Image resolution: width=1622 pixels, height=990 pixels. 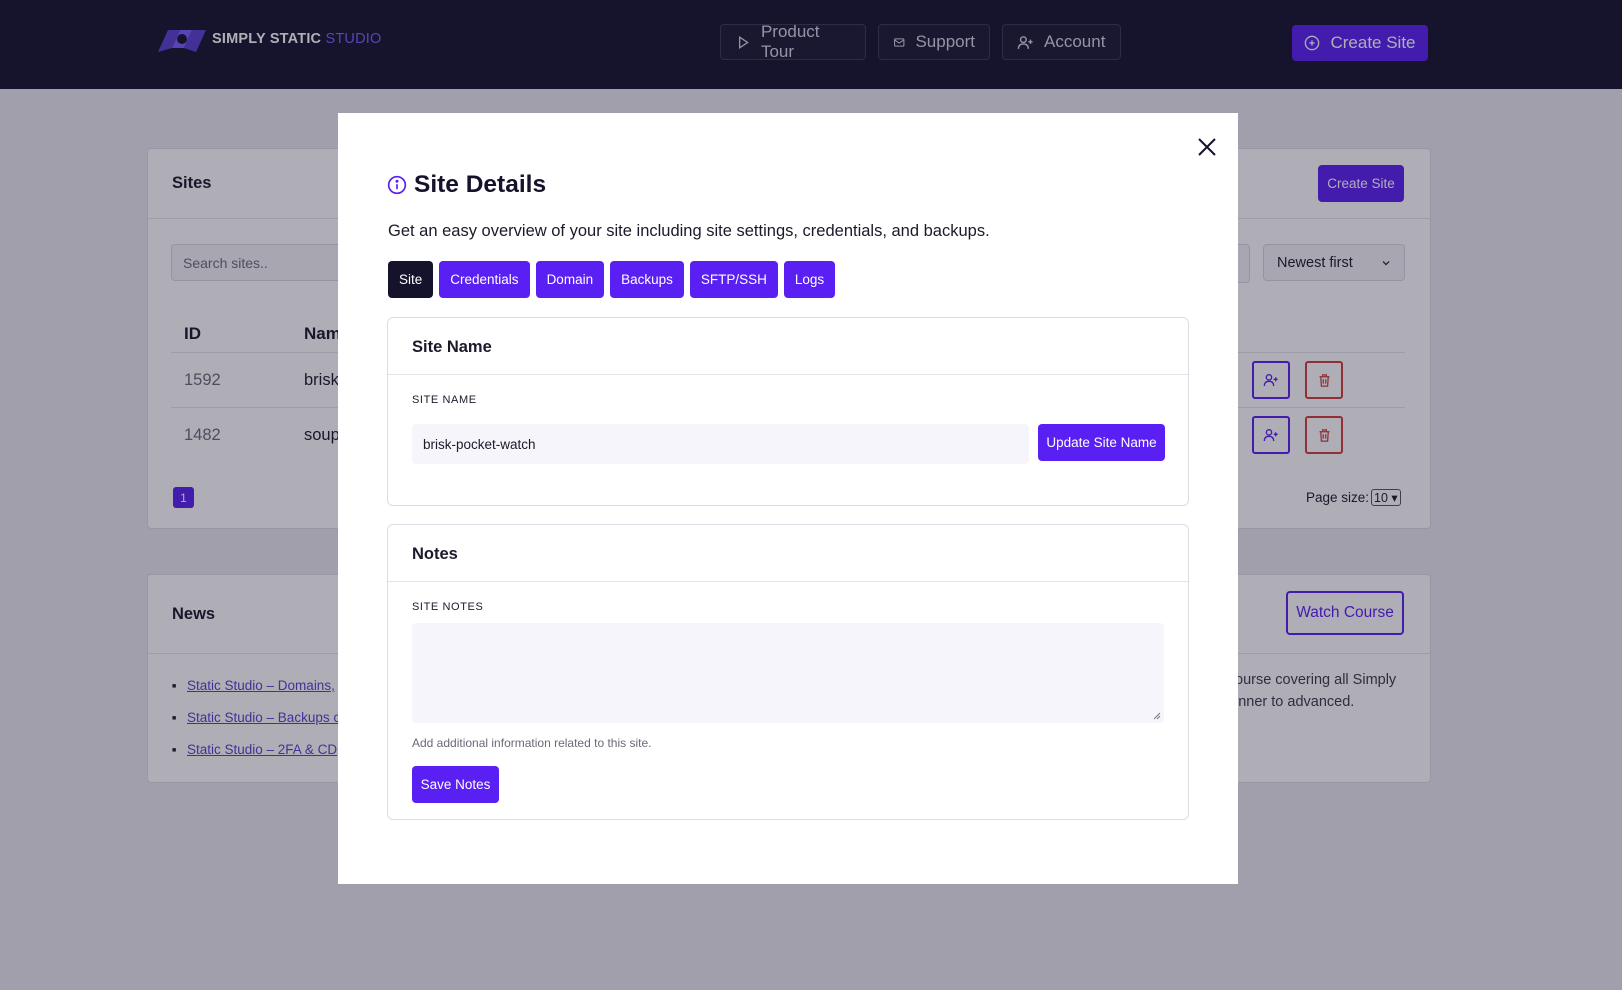 What do you see at coordinates (448, 607) in the screenshot?
I see `site-notes-label: SITE NOTES` at bounding box center [448, 607].